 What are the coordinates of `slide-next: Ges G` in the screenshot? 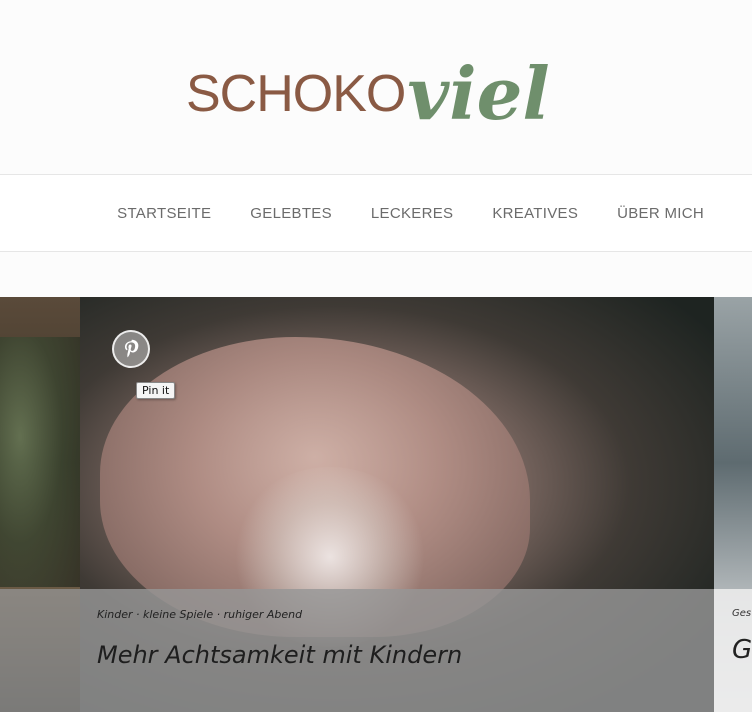 It's located at (733, 504).